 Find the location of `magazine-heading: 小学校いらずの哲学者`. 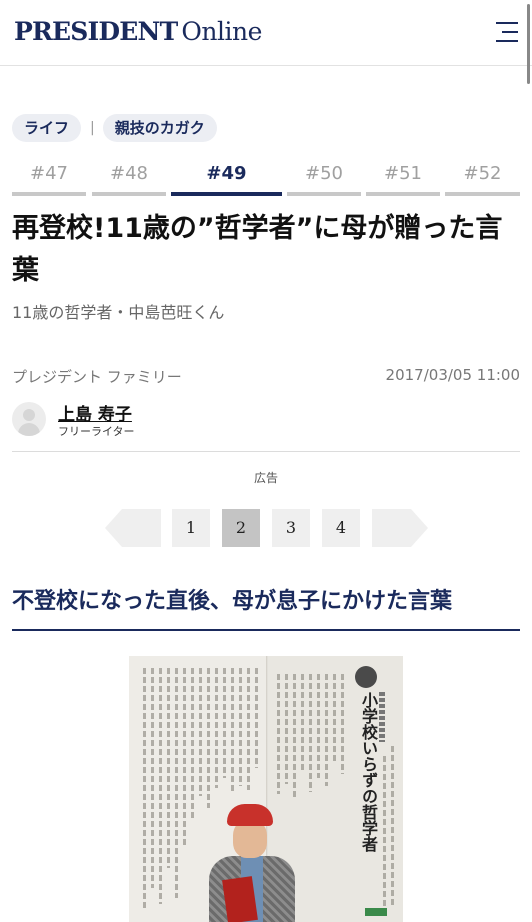

magazine-heading: 小学校いらずの哲学者 is located at coordinates (368, 772).